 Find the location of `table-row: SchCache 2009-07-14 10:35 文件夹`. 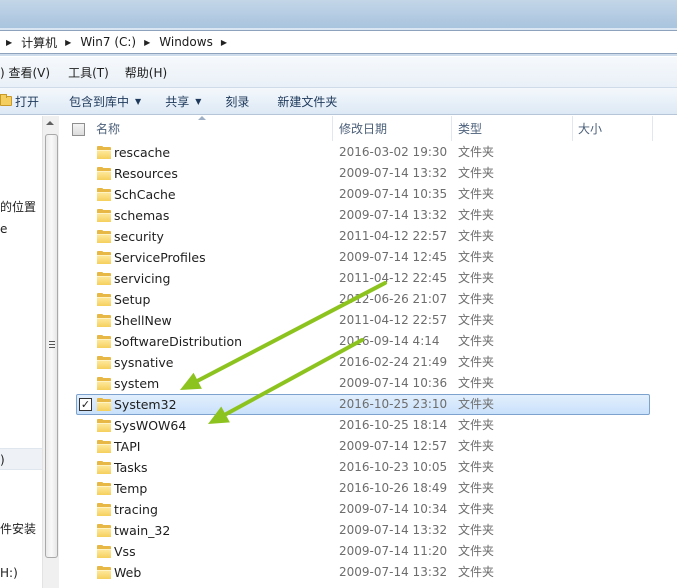

table-row: SchCache 2009-07-14 10:35 文件夹 is located at coordinates (368, 194).